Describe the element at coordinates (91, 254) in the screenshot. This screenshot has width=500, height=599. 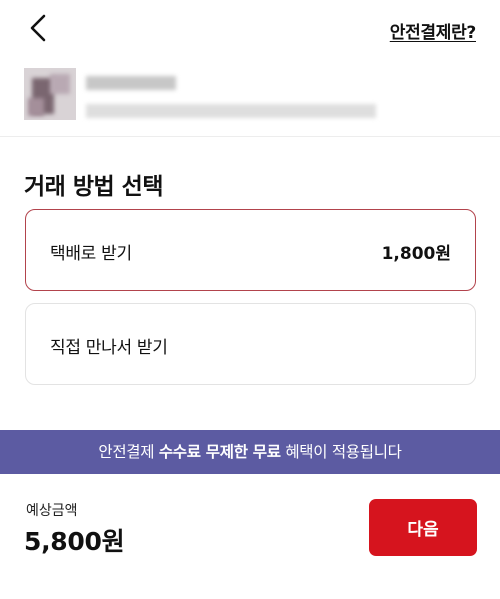
I see `option-label: 택배로 받기` at that location.